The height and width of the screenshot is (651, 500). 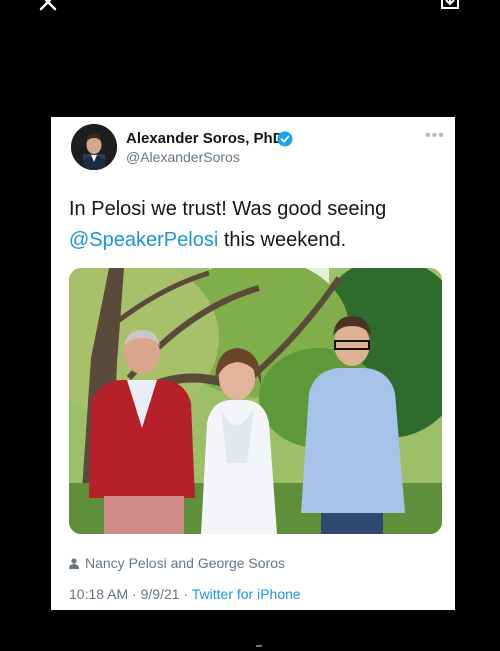 I want to click on close-icon, so click(x=48, y=6).